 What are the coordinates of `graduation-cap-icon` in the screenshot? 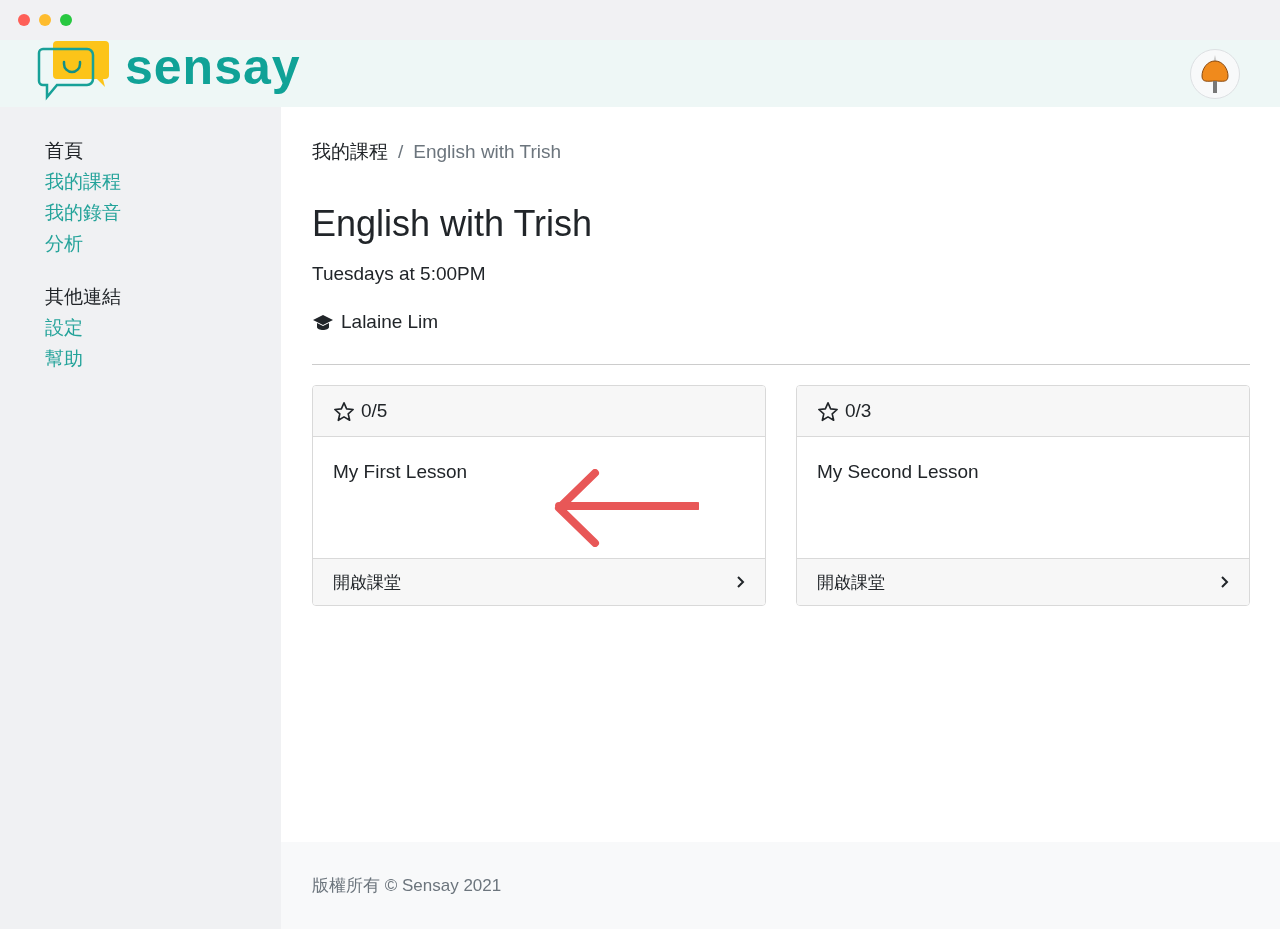 It's located at (323, 322).